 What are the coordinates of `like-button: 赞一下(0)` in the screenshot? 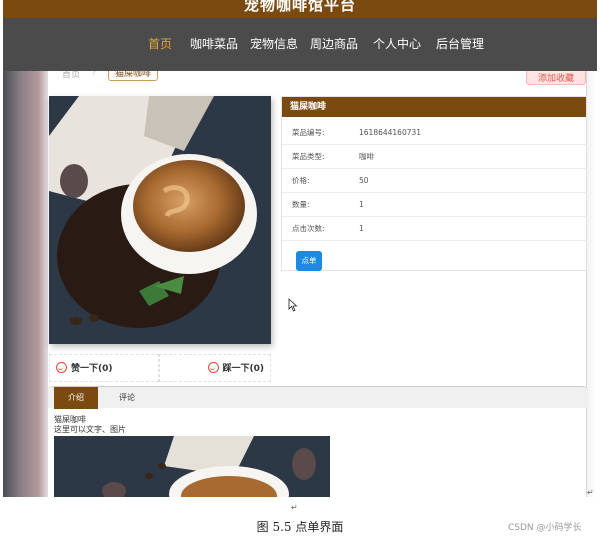 It's located at (104, 368).